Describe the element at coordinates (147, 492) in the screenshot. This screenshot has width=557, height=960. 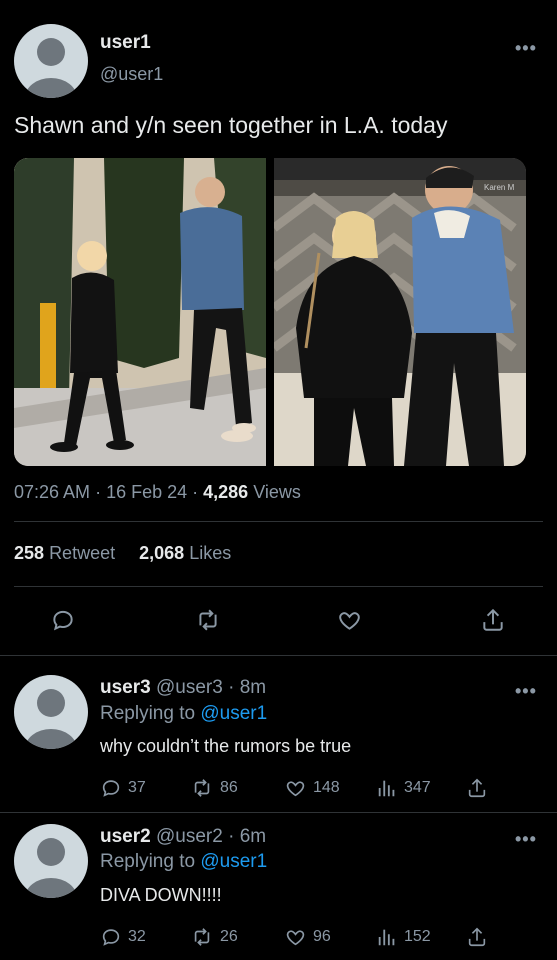
I see `tweet-date: 16 Feb 24` at that location.